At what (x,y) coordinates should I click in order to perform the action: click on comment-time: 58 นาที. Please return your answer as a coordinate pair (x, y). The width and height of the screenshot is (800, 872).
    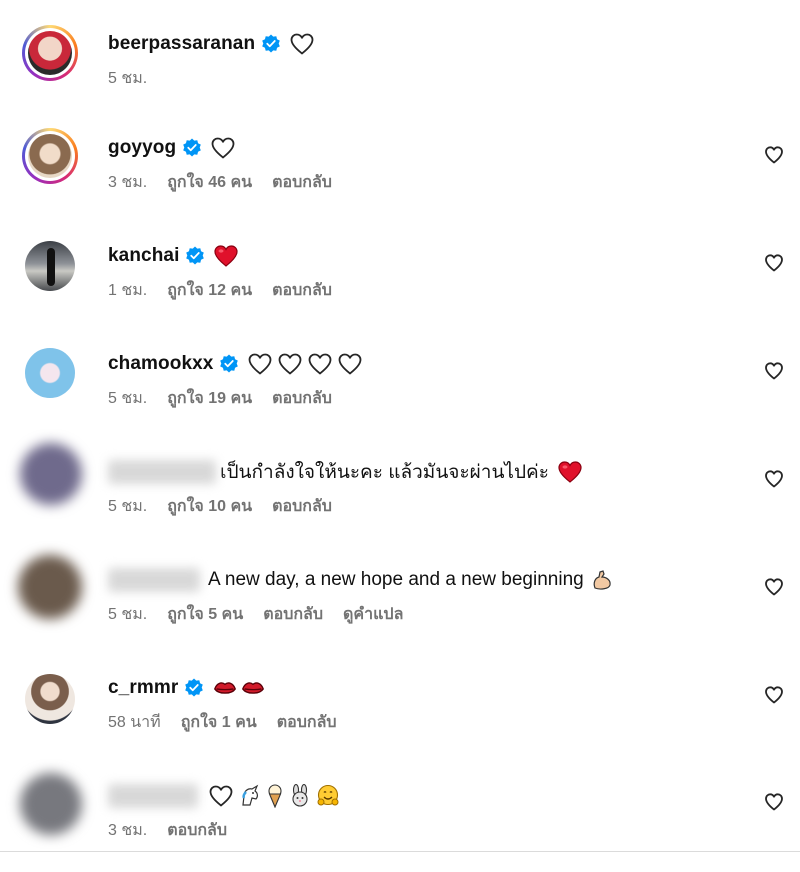
    Looking at the image, I should click on (134, 722).